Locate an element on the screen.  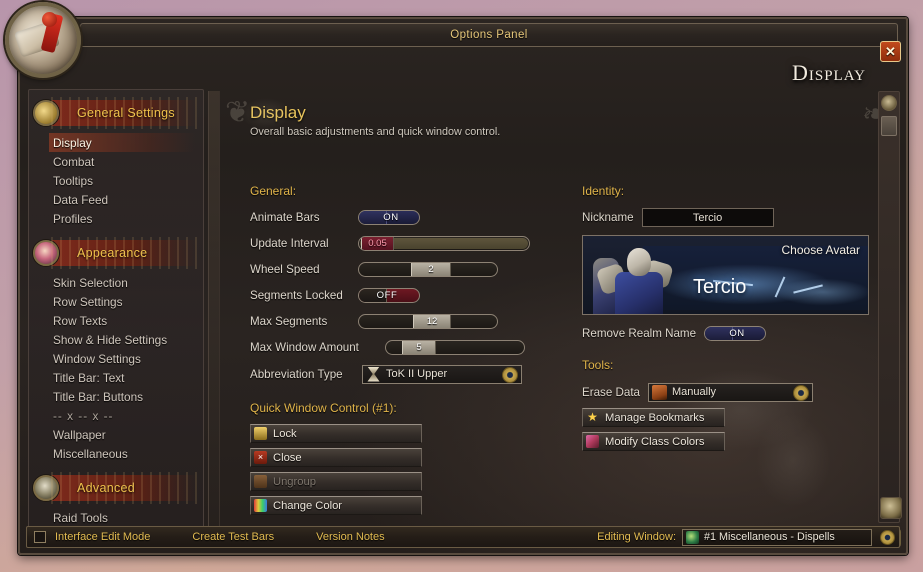
remove-realm-toggle: ON is located at coordinates (735, 333).